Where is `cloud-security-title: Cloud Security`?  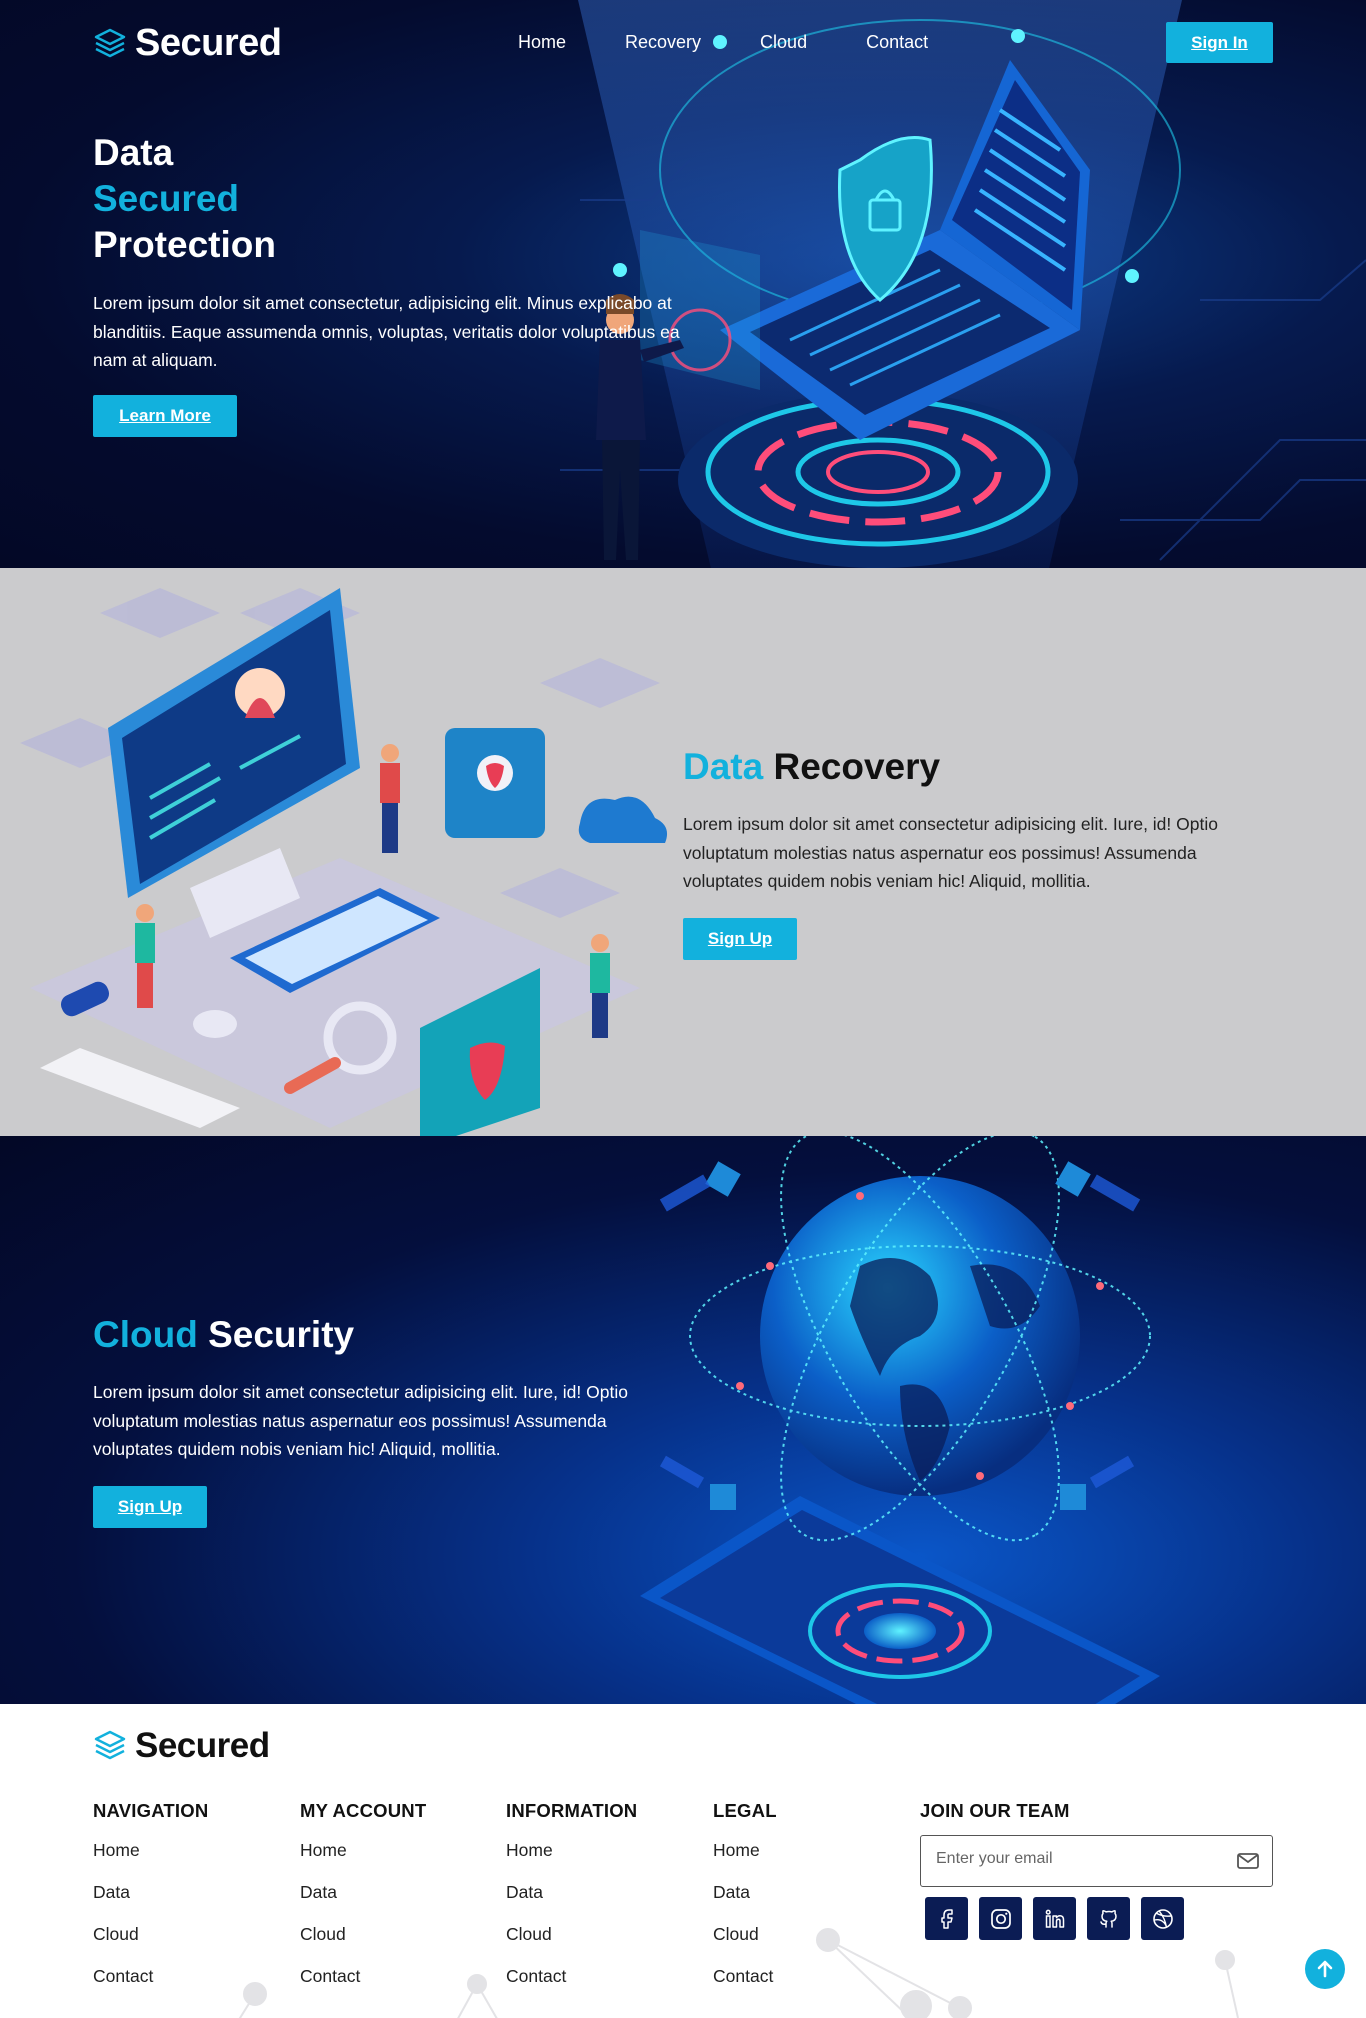 cloud-security-title: Cloud Security is located at coordinates (223, 1335).